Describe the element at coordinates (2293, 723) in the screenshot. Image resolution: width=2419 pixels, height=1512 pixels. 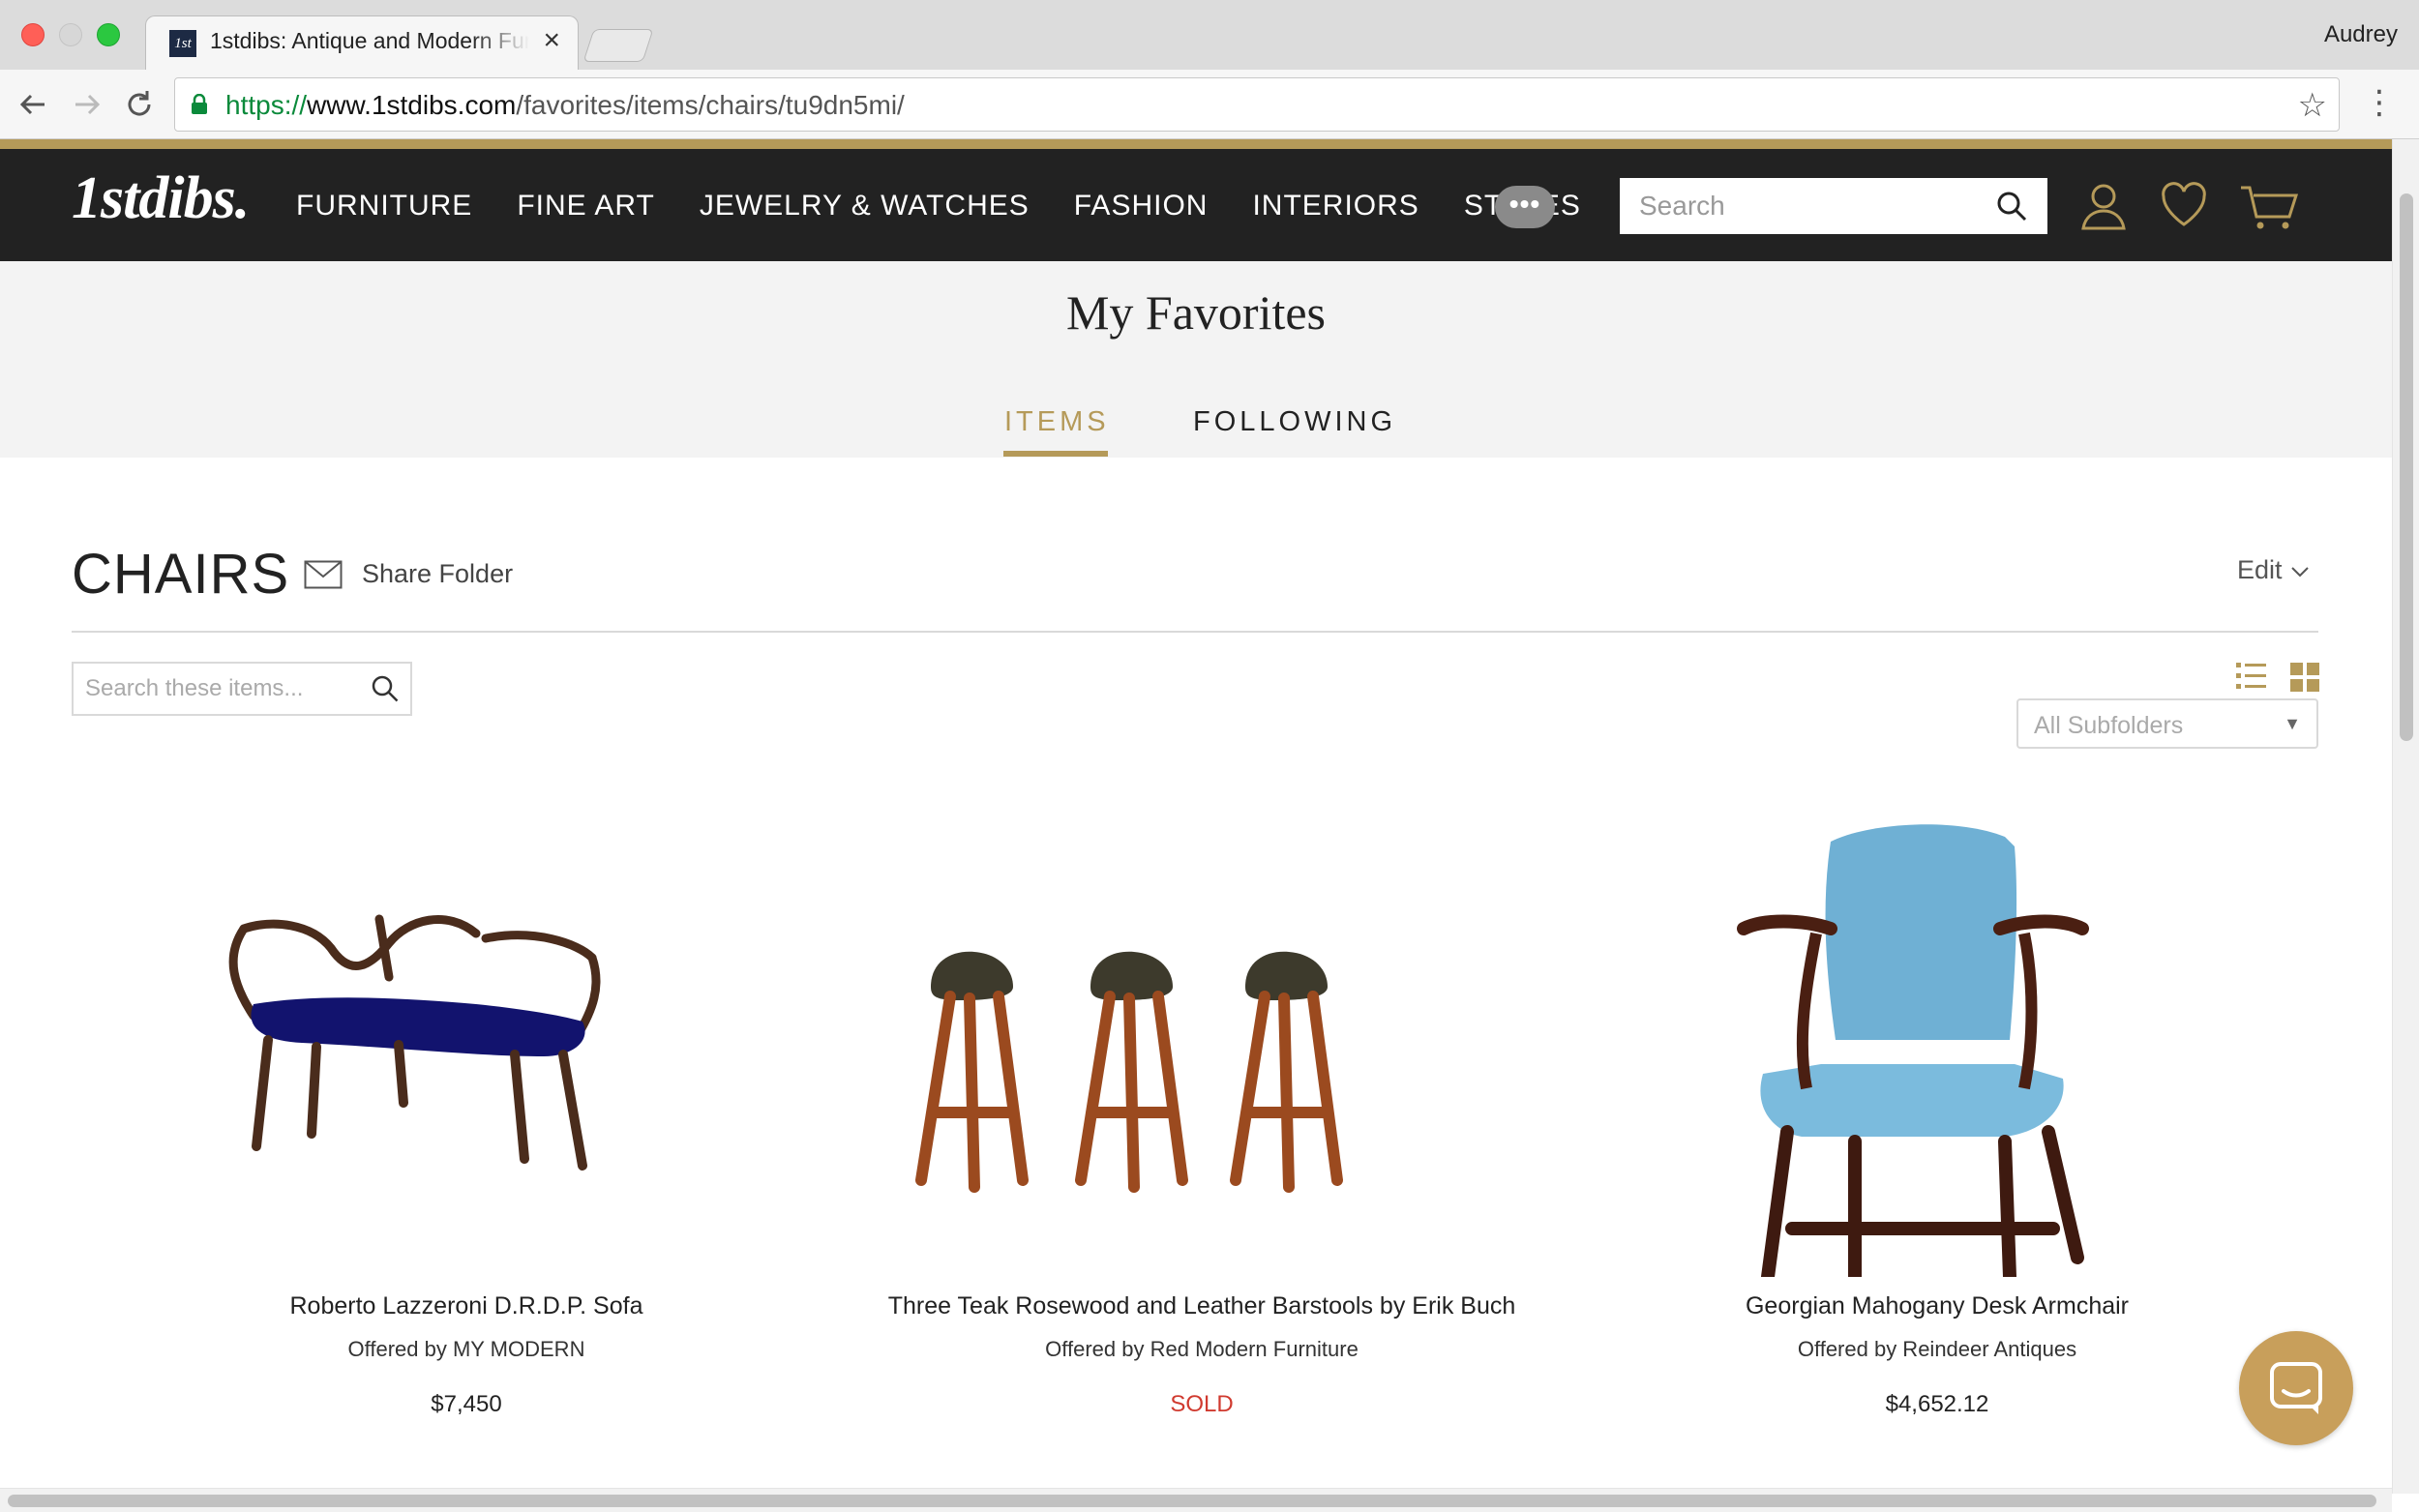
I see `dropdown-caret-icon: ▼` at that location.